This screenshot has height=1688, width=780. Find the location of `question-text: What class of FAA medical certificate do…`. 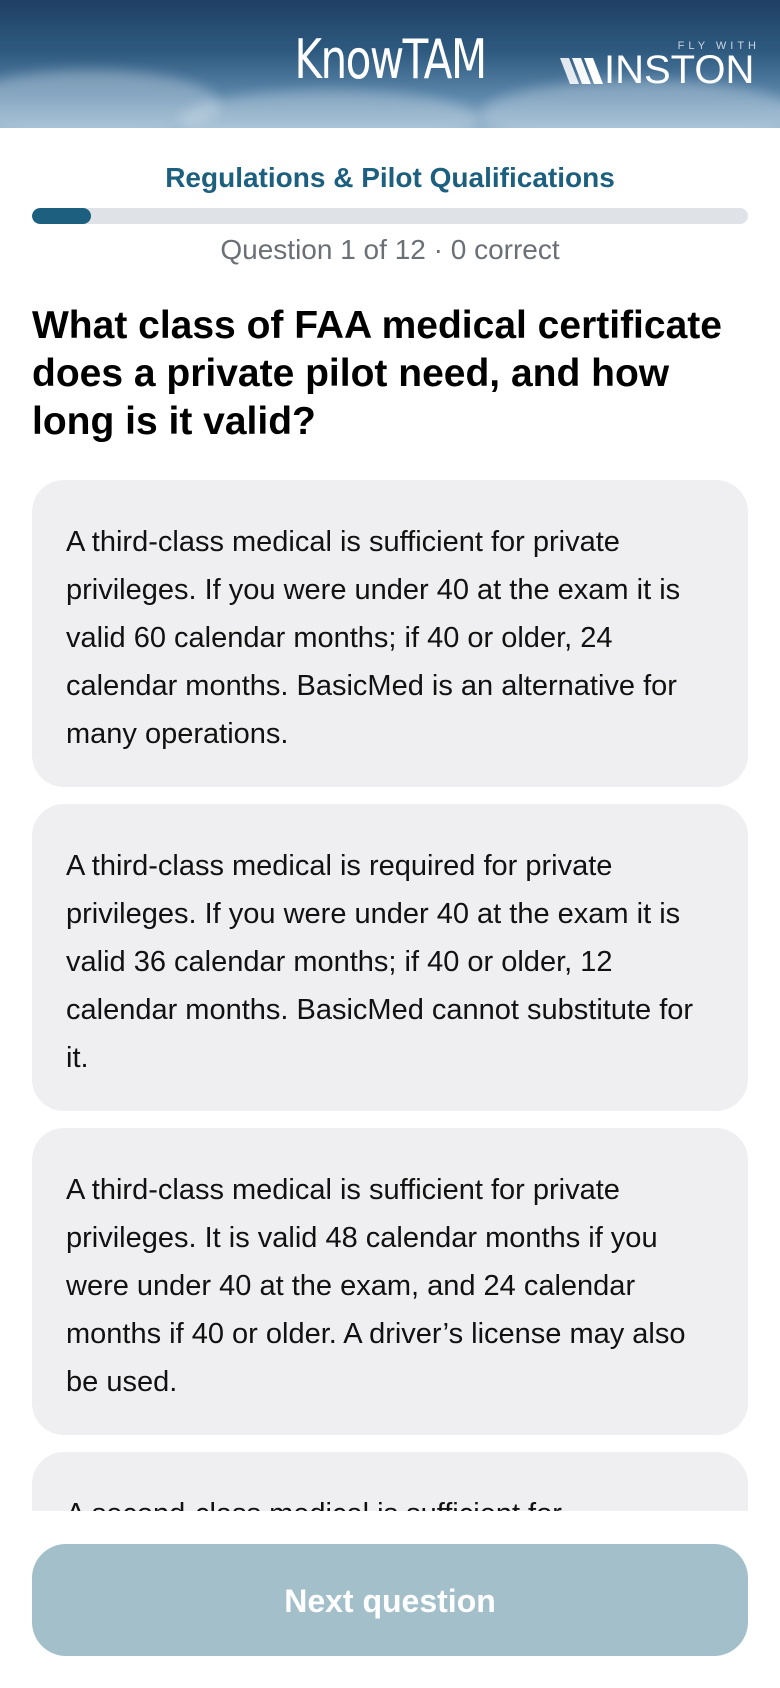

question-text: What class of FAA medical certificate do… is located at coordinates (377, 373).